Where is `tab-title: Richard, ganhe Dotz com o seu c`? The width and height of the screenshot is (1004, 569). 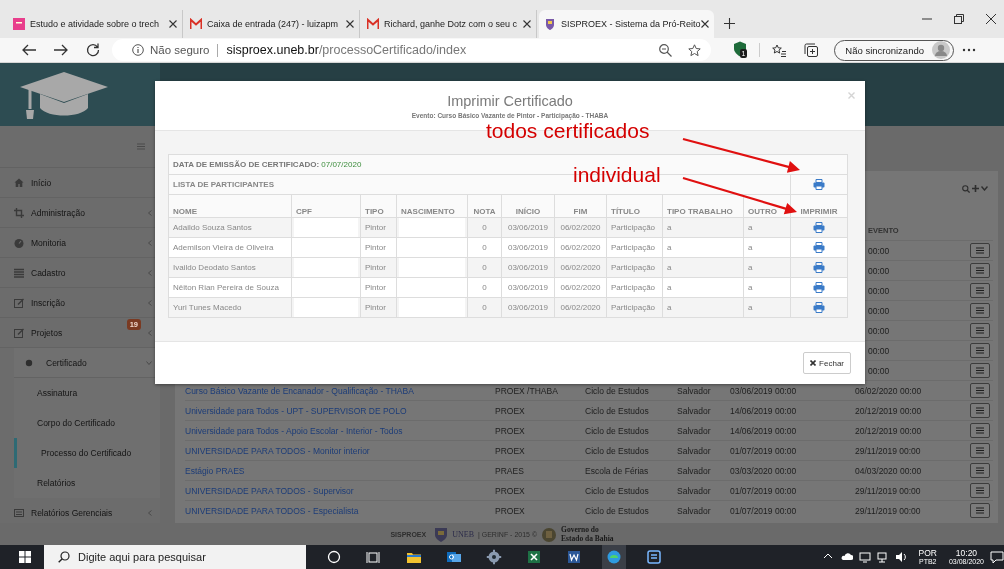 tab-title: Richard, ganhe Dotz com o seu c is located at coordinates (451, 24).